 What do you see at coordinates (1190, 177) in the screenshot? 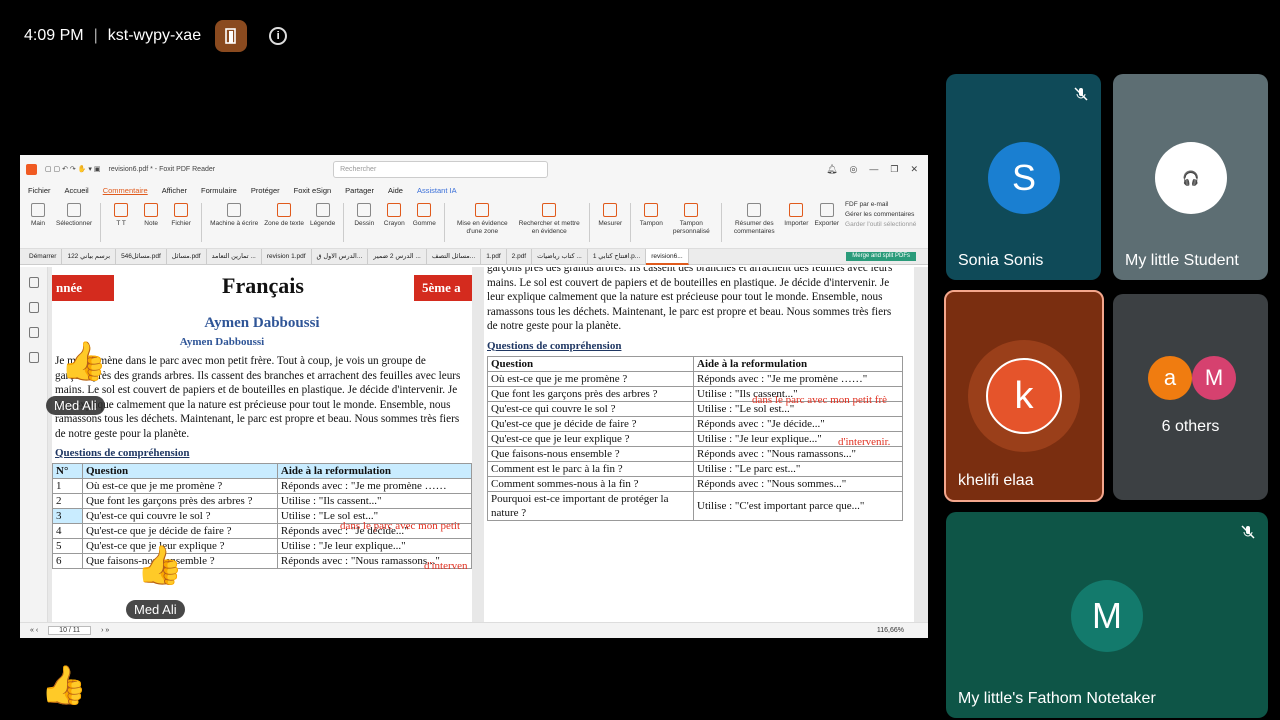
I see `participant-tile-my-little-student: 🎧 My little Student` at bounding box center [1190, 177].